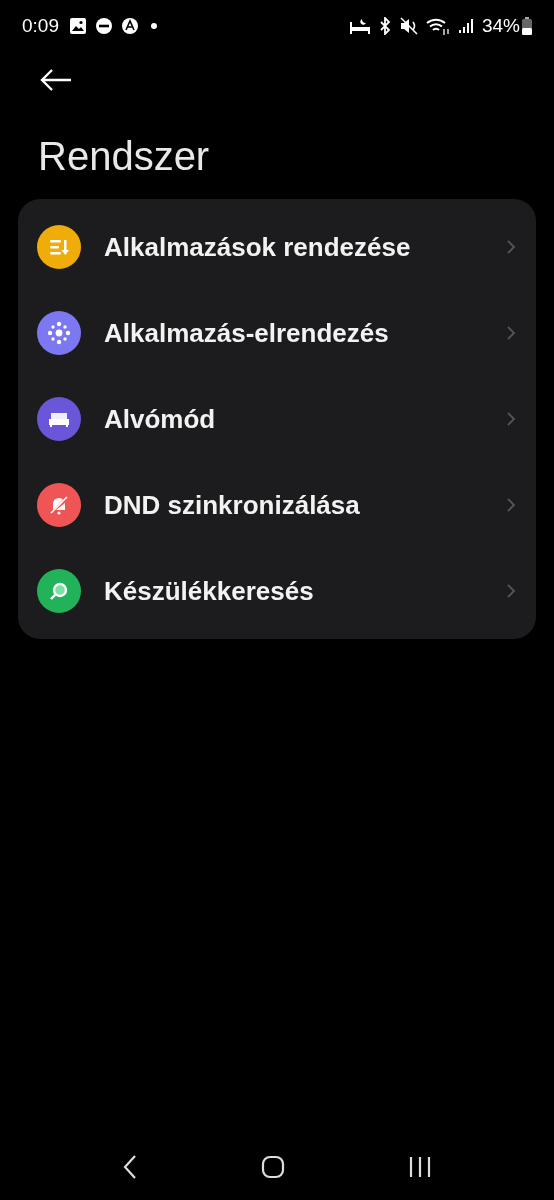 This screenshot has width=554, height=1200. I want to click on bluetooth-icon, so click(384, 26).